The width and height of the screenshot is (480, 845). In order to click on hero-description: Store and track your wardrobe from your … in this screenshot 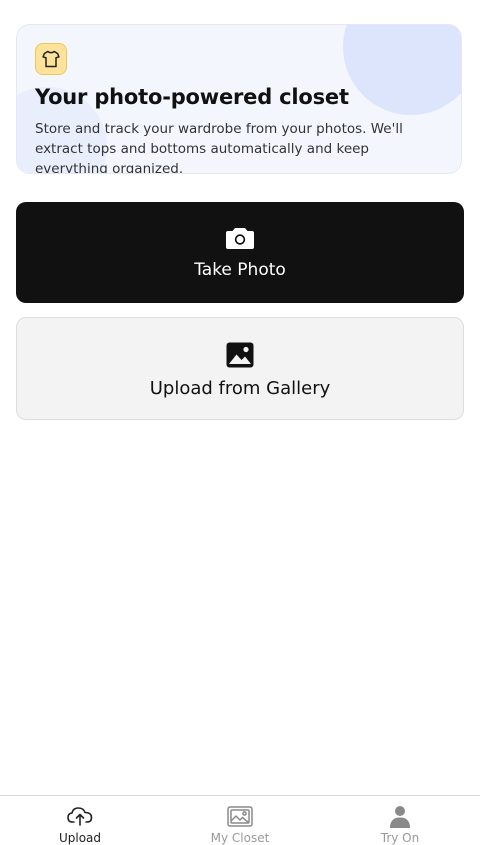, I will do `click(219, 147)`.